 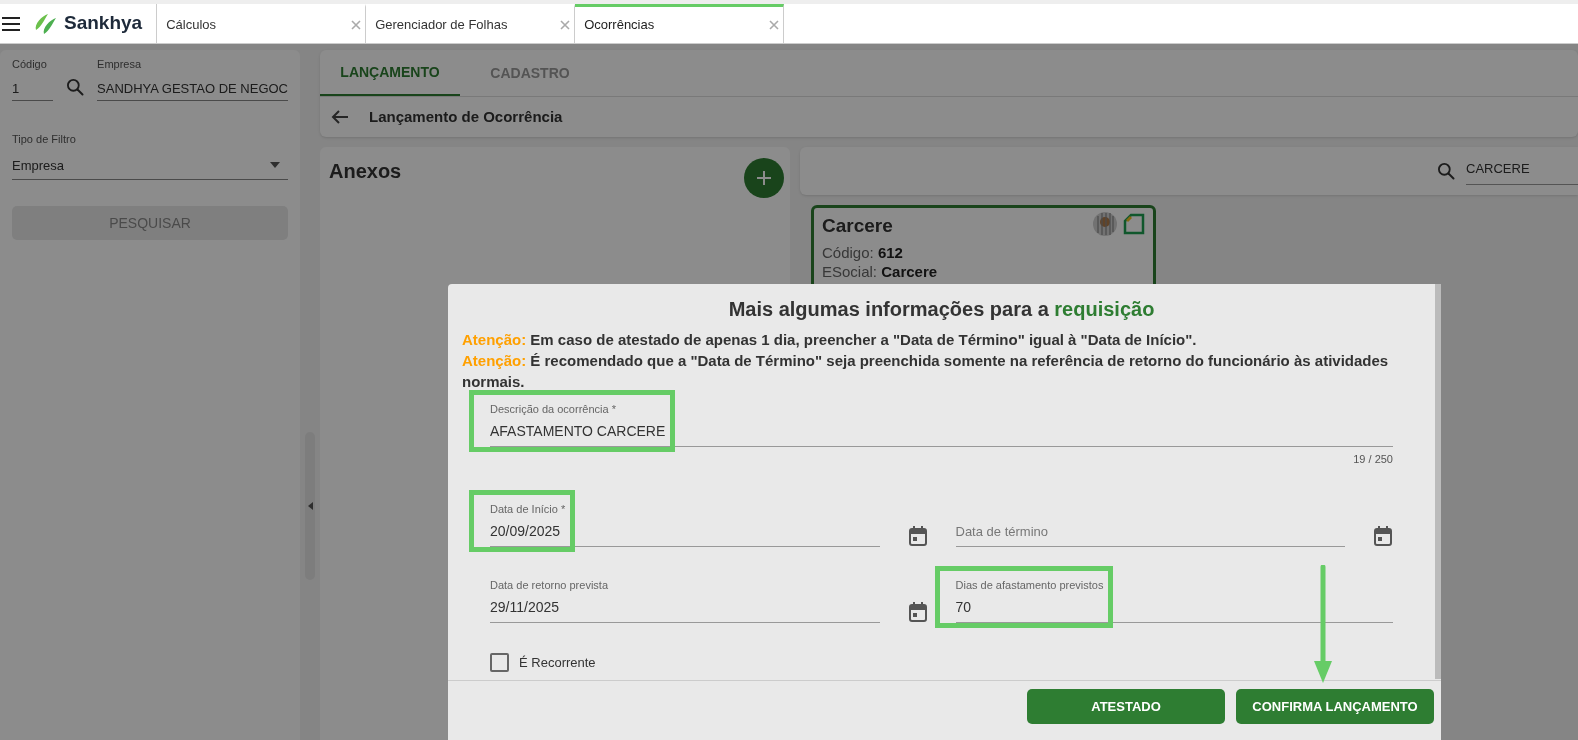 I want to click on section-tab: LANÇAMENTO, so click(x=390, y=73).